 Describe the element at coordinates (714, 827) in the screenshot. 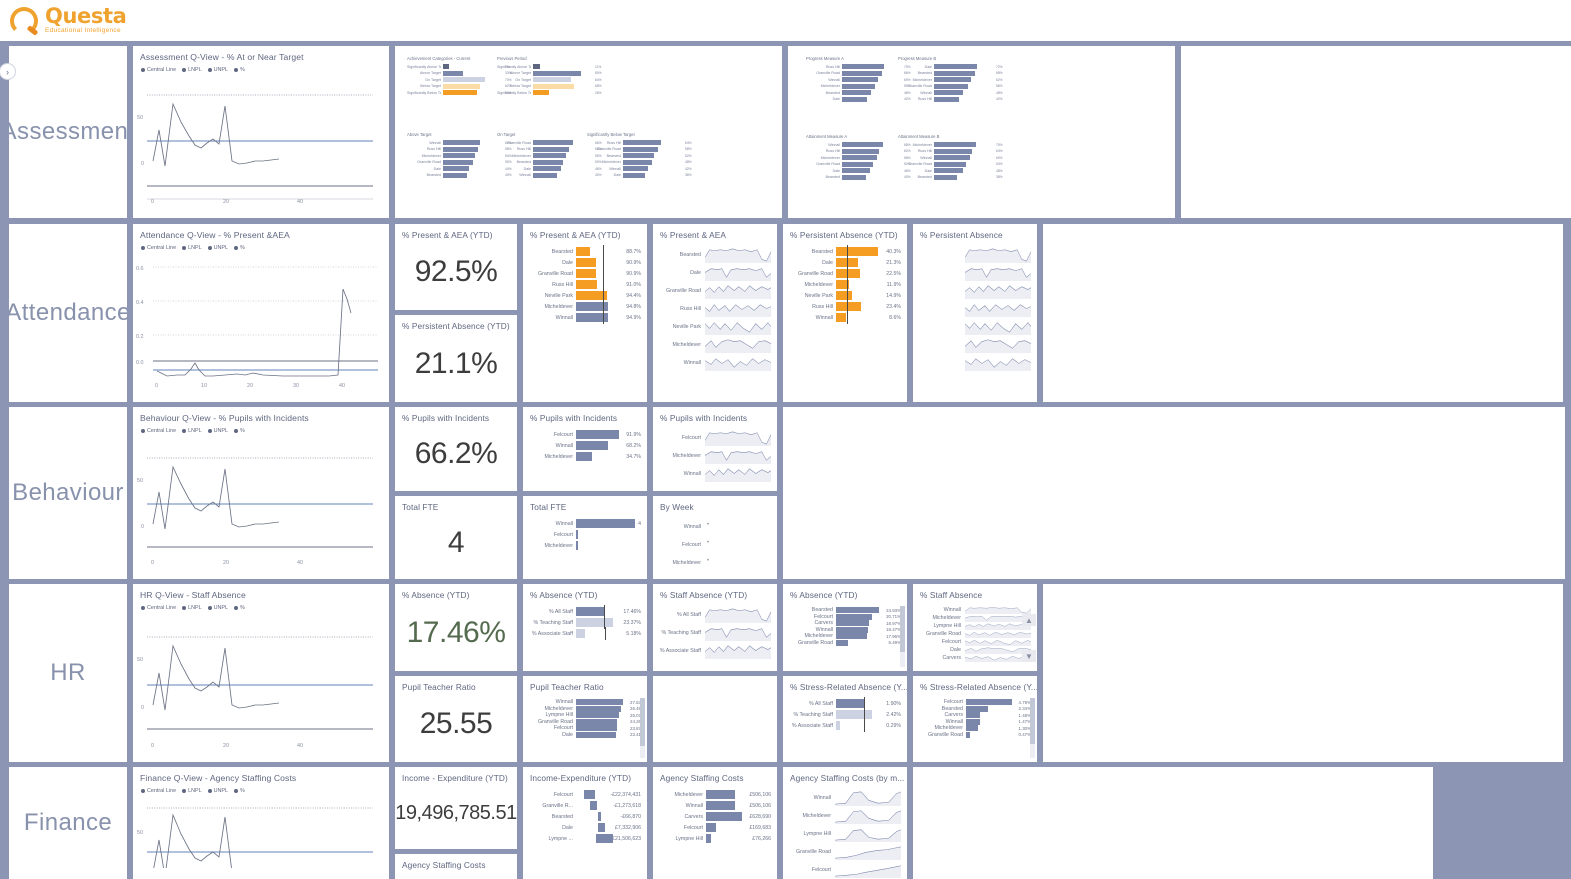

I see `table-row: Felcourt £169,683` at that location.